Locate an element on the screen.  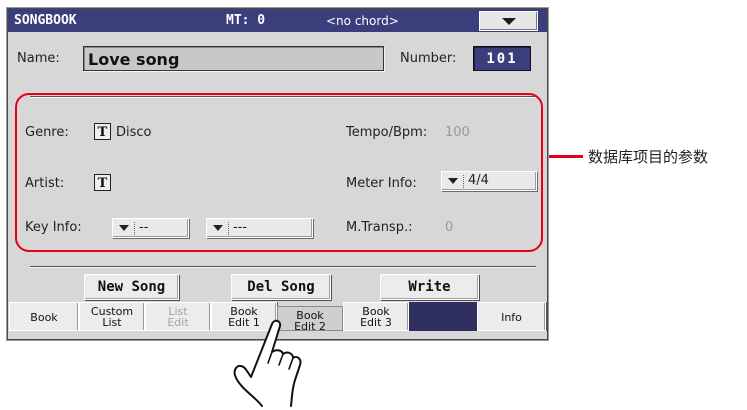
tab-info: Info is located at coordinates (511, 316).